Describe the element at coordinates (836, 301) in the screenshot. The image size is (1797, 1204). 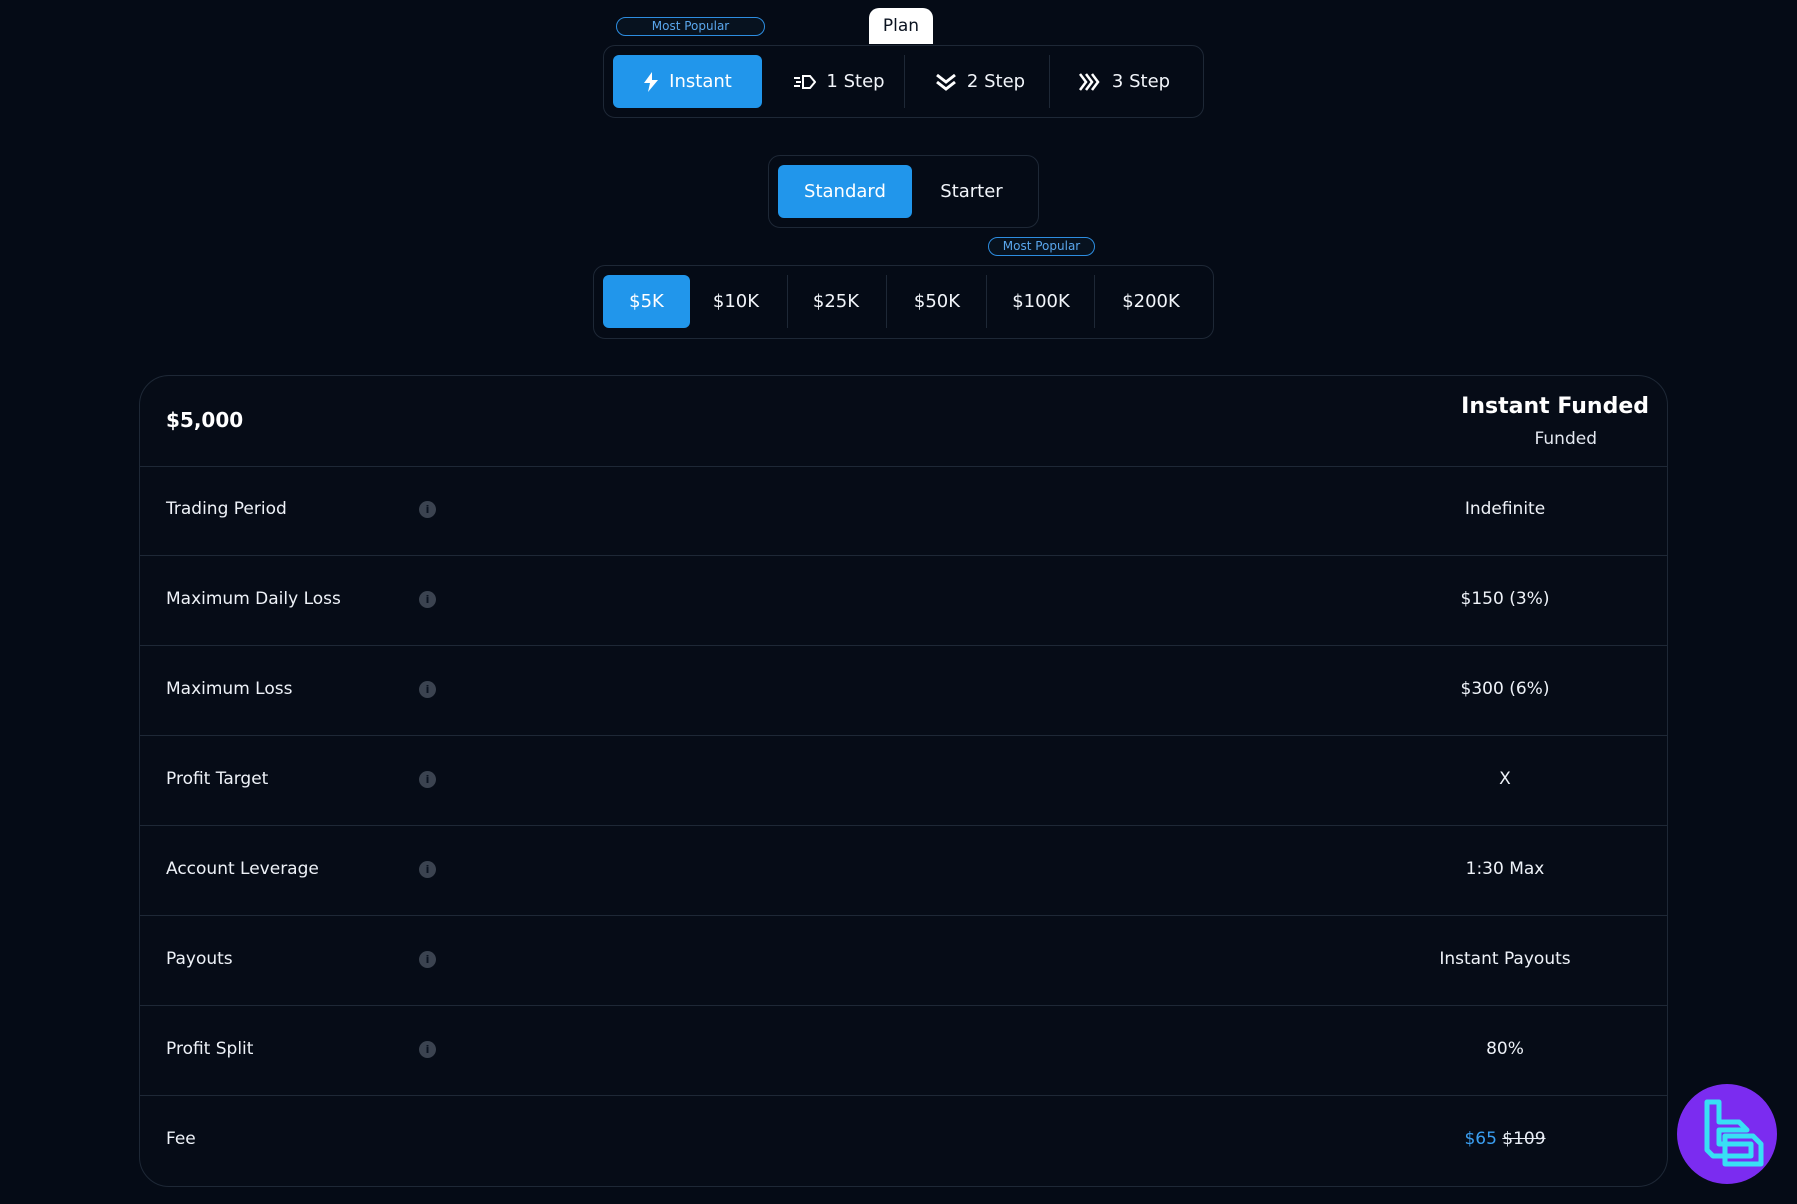
I see `tab-25k: $25K` at that location.